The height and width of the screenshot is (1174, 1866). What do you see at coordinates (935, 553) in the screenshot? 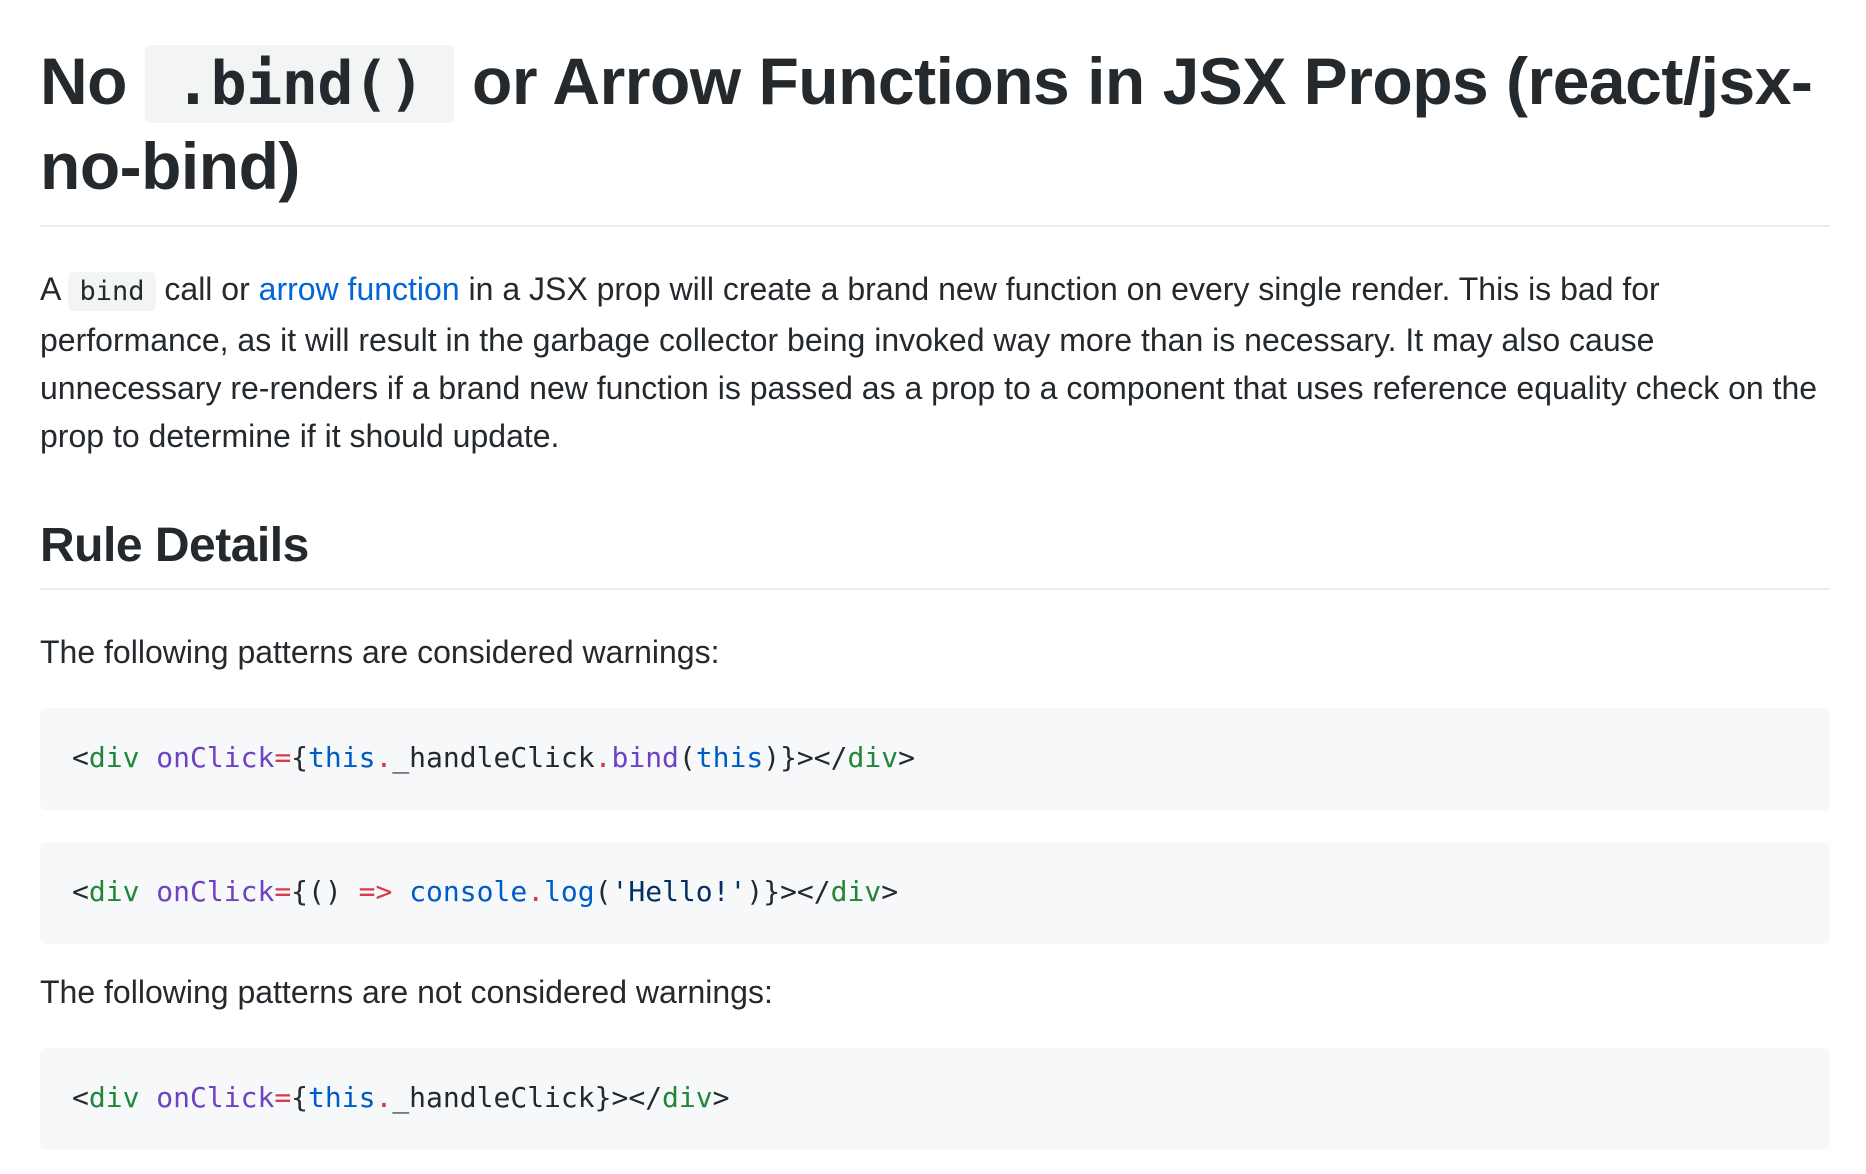
I see `section-title: Rule Details` at bounding box center [935, 553].